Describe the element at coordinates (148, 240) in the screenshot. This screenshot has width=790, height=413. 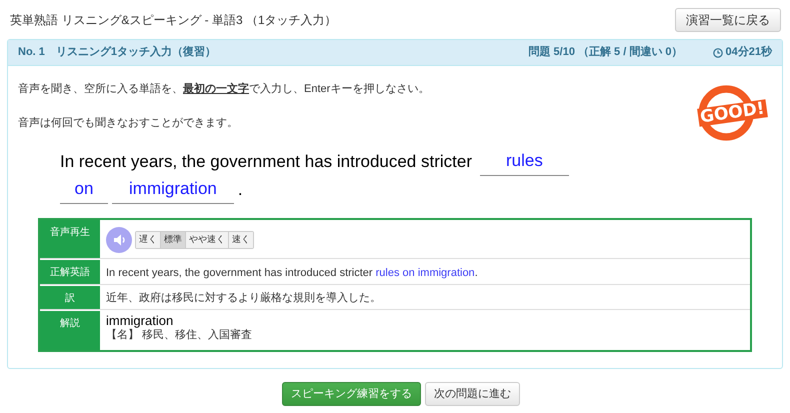
I see `speed-button: 遅く` at that location.